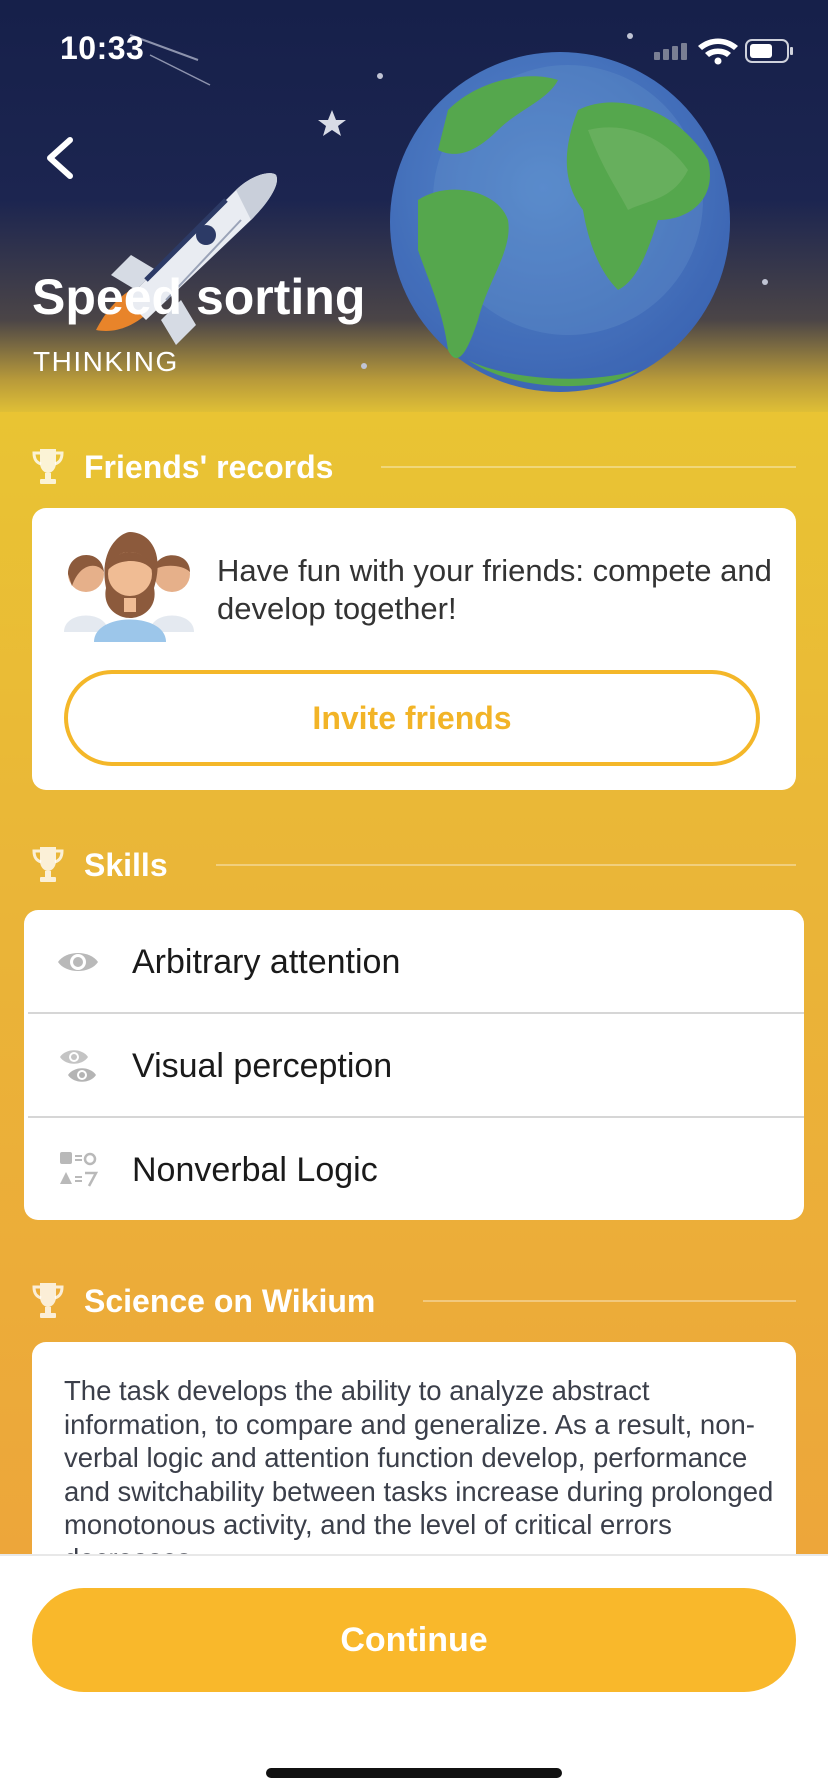  Describe the element at coordinates (414, 962) in the screenshot. I see `skill-item-arbitrary-attention: Arbitrary attention` at that location.